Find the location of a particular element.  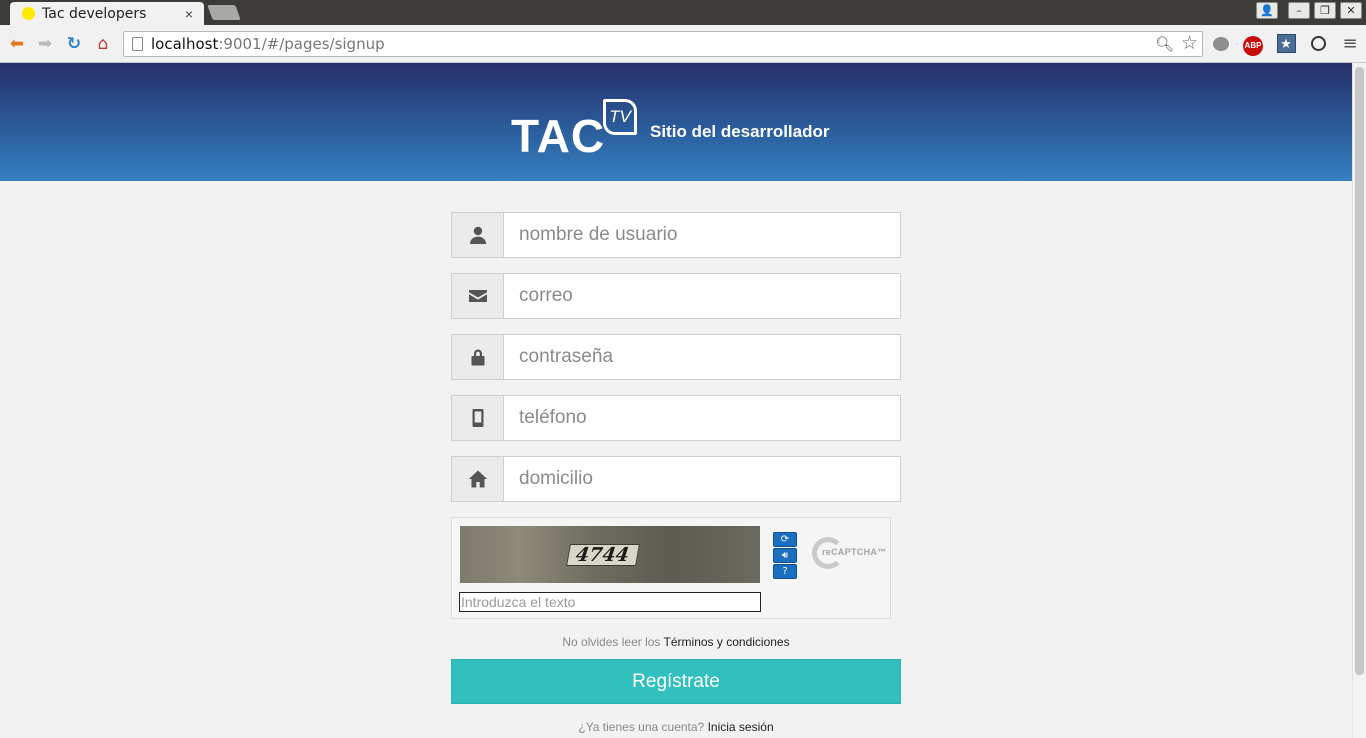

terms-link: Términos y condiciones is located at coordinates (727, 642).